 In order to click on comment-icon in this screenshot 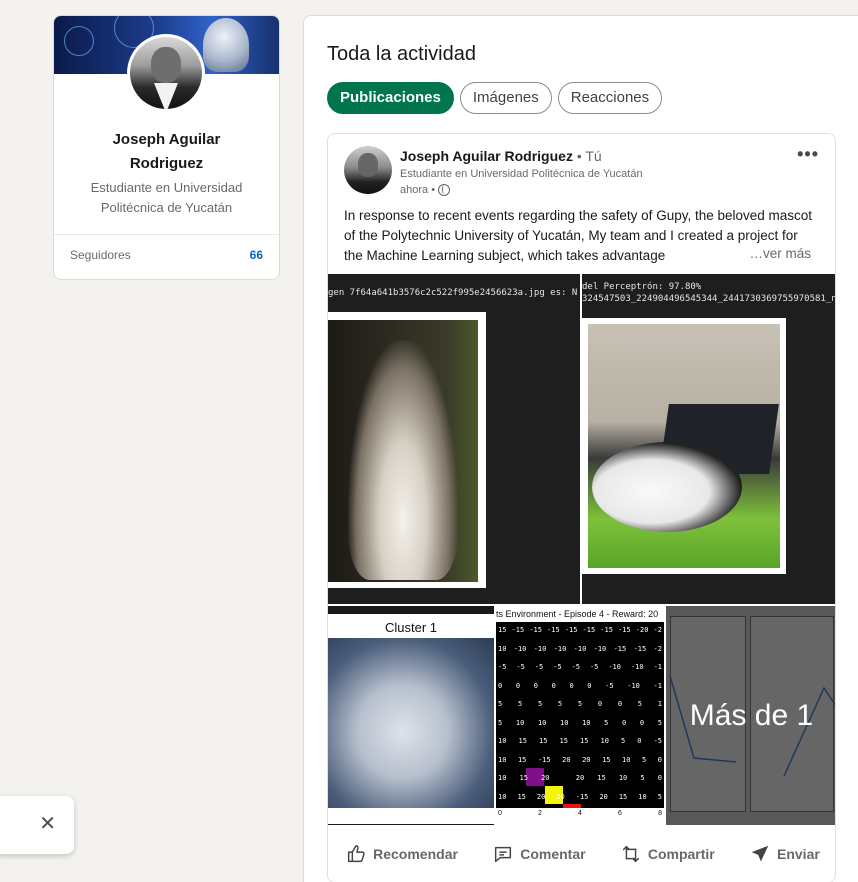, I will do `click(503, 854)`.